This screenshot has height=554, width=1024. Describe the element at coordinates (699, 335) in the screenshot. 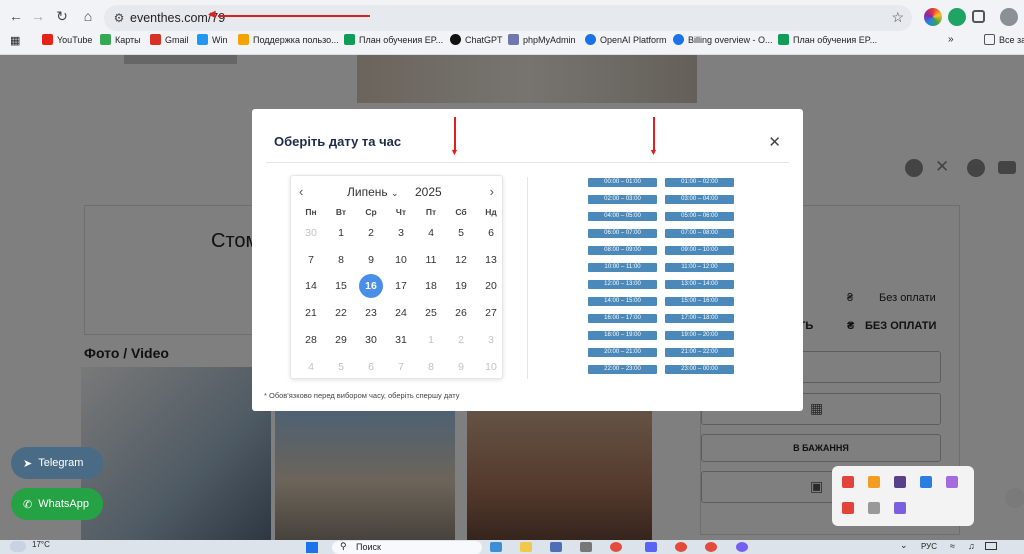

I see `time-slot-button: 19:00 – 20:00` at that location.